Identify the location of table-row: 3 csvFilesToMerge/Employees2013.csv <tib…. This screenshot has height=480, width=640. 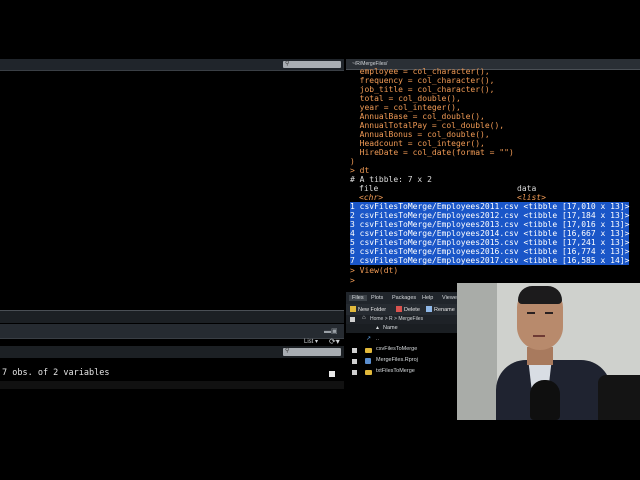
(490, 224).